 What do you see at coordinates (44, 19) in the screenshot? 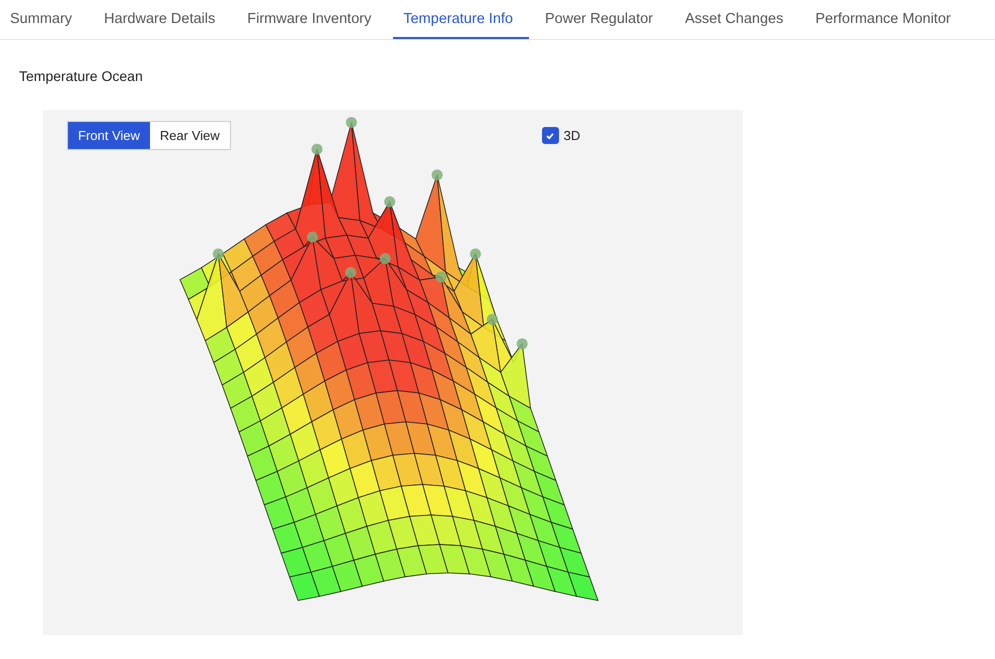
I see `tab: Summary` at bounding box center [44, 19].